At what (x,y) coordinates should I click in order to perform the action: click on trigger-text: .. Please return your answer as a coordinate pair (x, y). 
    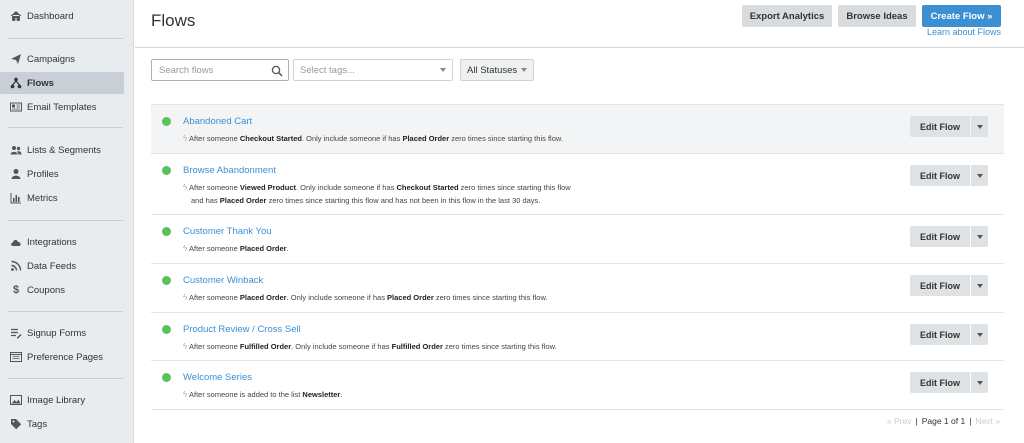
    Looking at the image, I should click on (287, 248).